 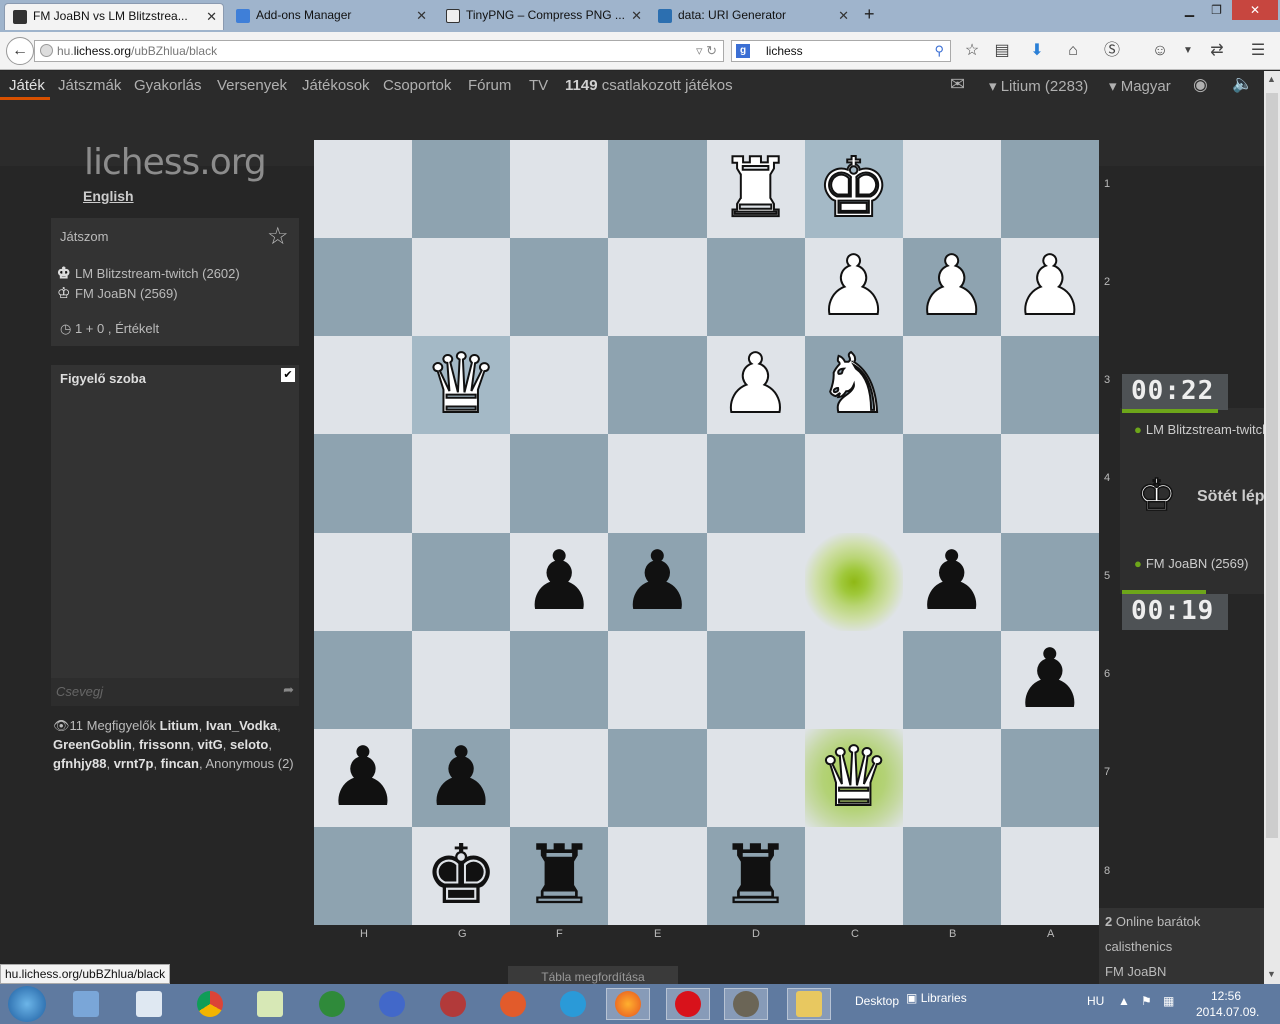 What do you see at coordinates (936, 998) in the screenshot?
I see `libraries-toolbar: ▣ Libraries` at bounding box center [936, 998].